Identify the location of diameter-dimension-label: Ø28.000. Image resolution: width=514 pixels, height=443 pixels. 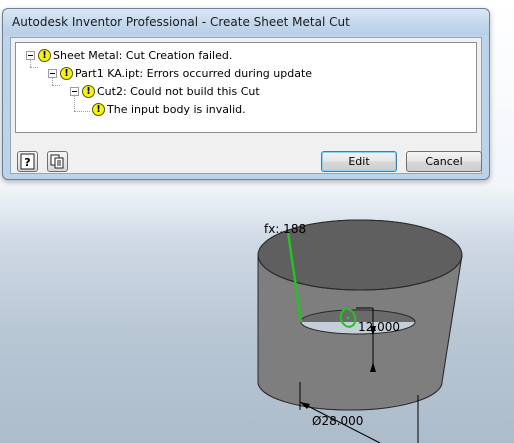
(337, 421).